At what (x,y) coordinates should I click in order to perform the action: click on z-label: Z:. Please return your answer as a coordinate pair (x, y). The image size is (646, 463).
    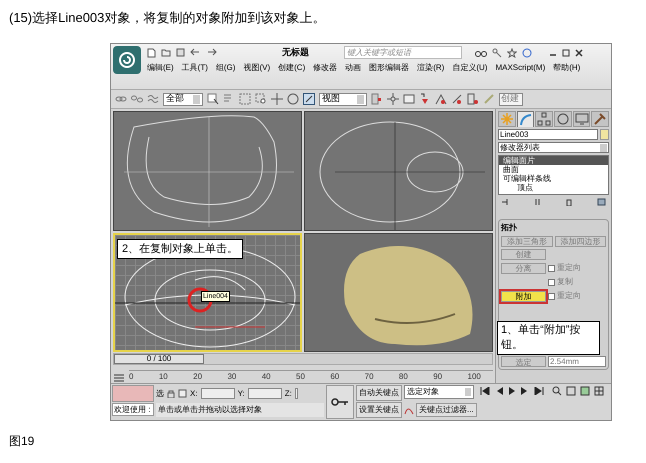
    Looking at the image, I should click on (288, 394).